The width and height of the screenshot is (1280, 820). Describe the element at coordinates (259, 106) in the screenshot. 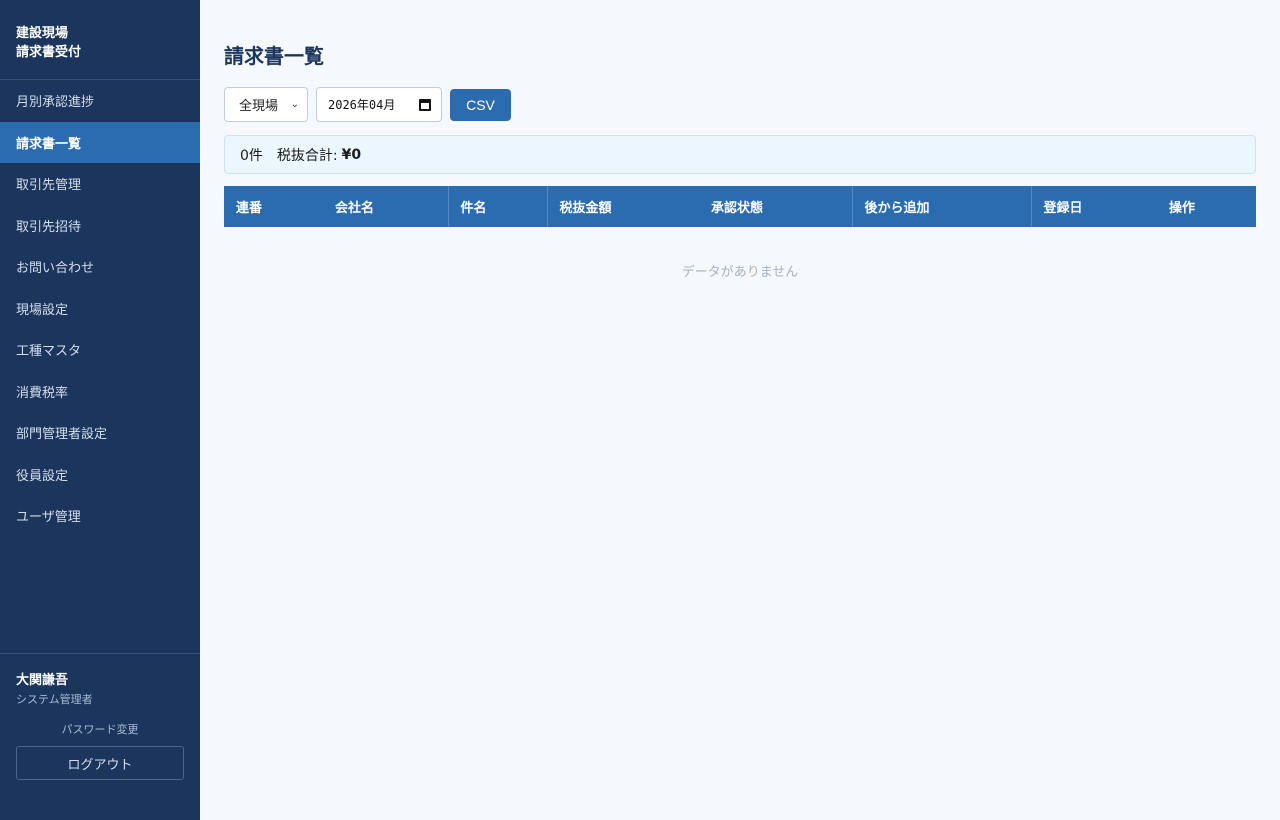

I see `site-select-value: 全現場` at that location.